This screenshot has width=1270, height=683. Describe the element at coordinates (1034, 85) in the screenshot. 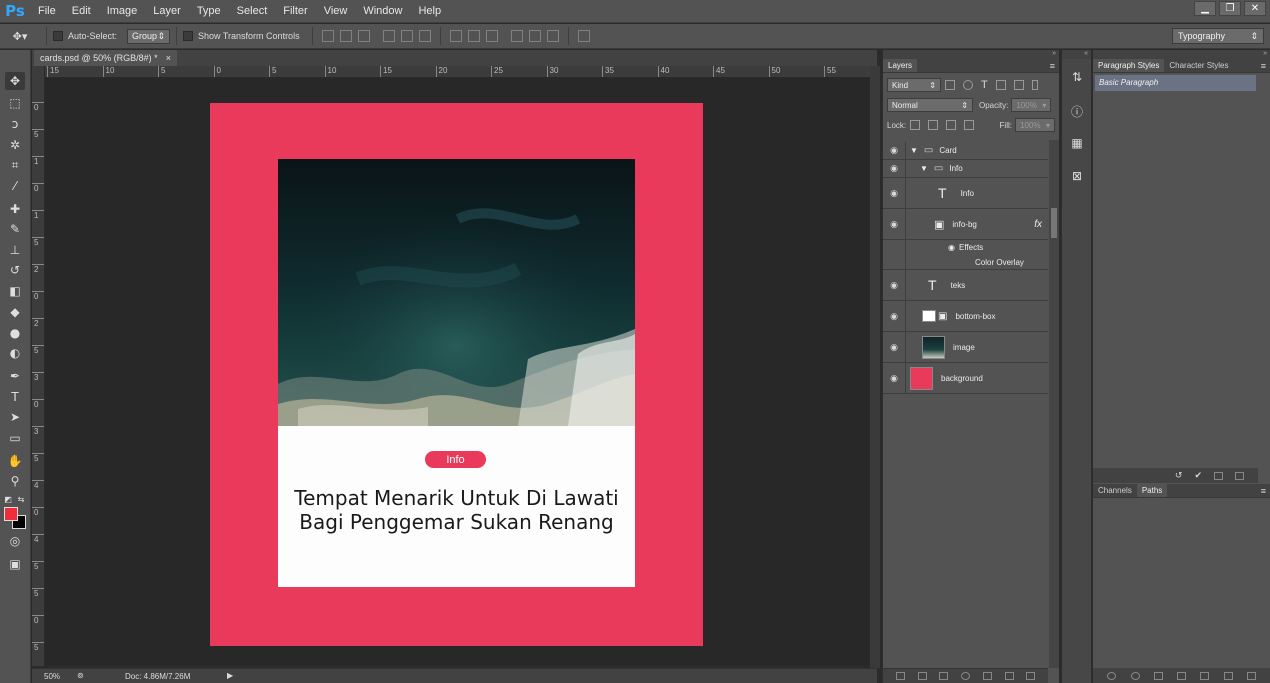

I see `filter-toggle-icon` at that location.